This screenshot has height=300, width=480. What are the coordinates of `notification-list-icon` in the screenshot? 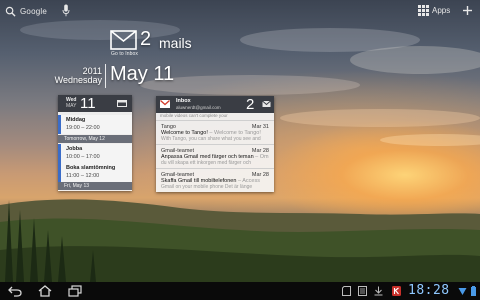 It's located at (362, 291).